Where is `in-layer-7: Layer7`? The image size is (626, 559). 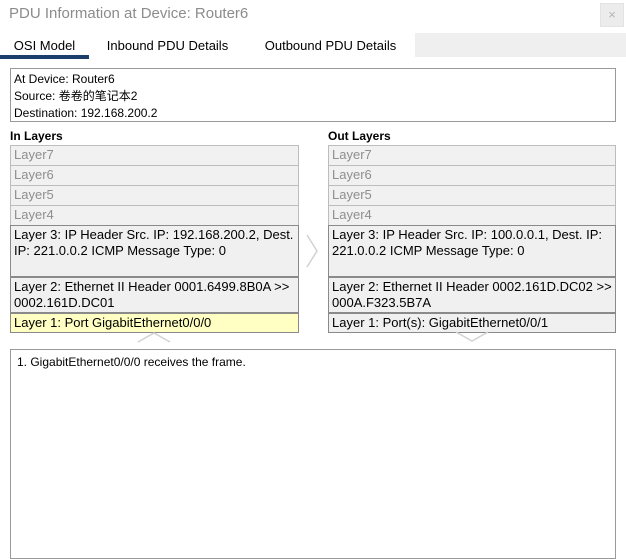 in-layer-7: Layer7 is located at coordinates (154, 155).